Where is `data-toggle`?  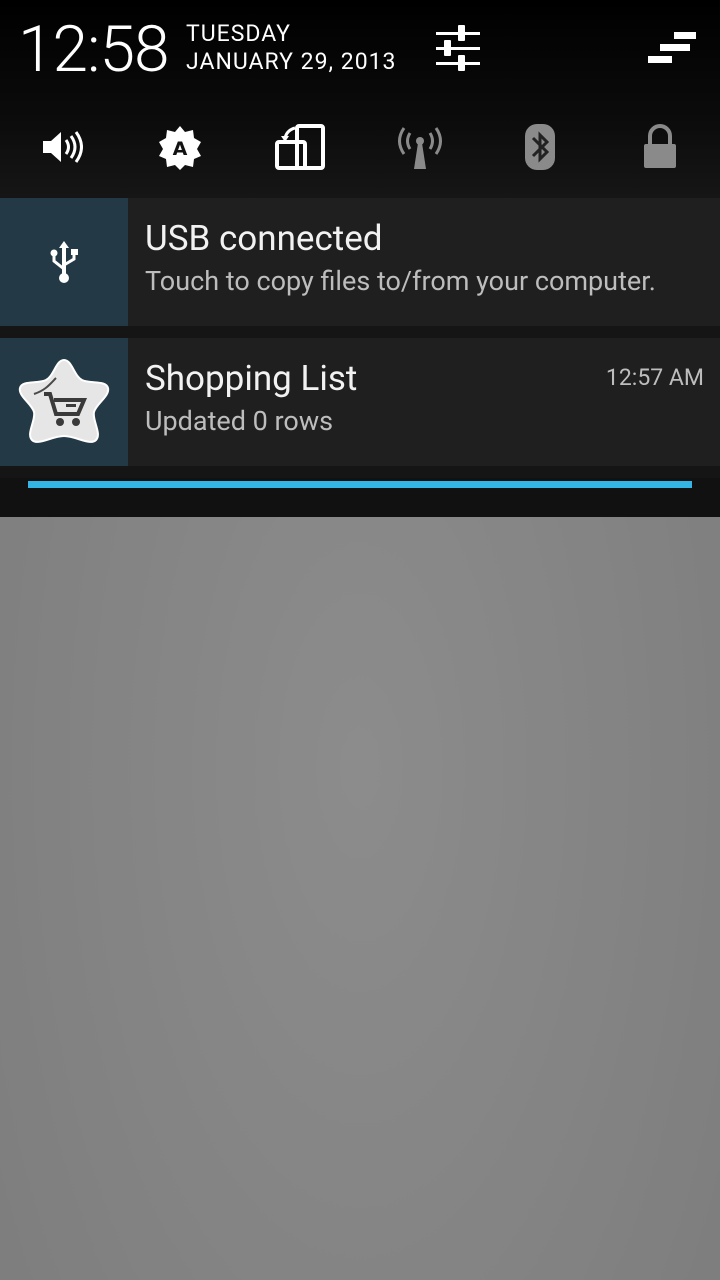 data-toggle is located at coordinates (420, 147).